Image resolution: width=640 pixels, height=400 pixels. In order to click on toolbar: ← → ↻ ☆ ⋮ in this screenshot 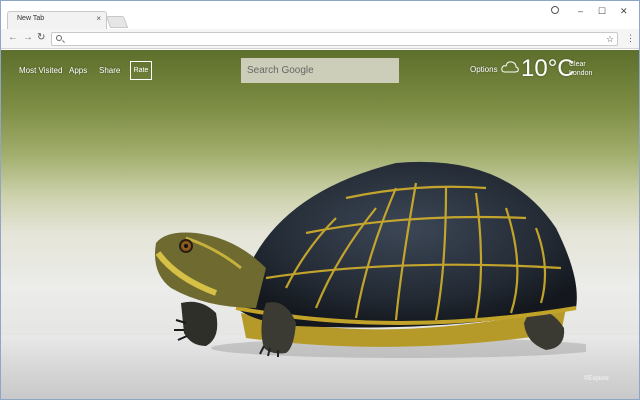, I will do `click(320, 39)`.